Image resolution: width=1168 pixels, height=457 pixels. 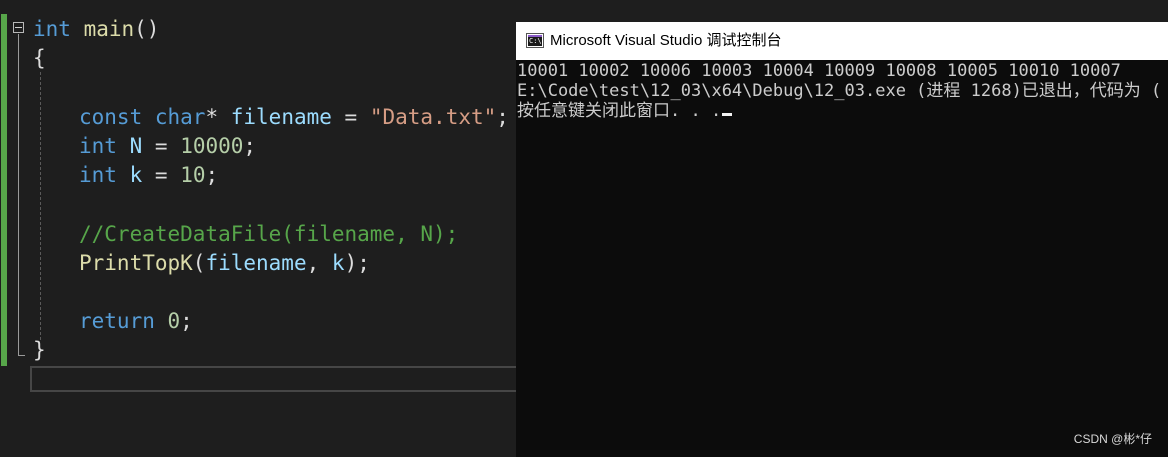 I want to click on csdn-watermark: CSDN @彬*仔, so click(x=1112, y=439).